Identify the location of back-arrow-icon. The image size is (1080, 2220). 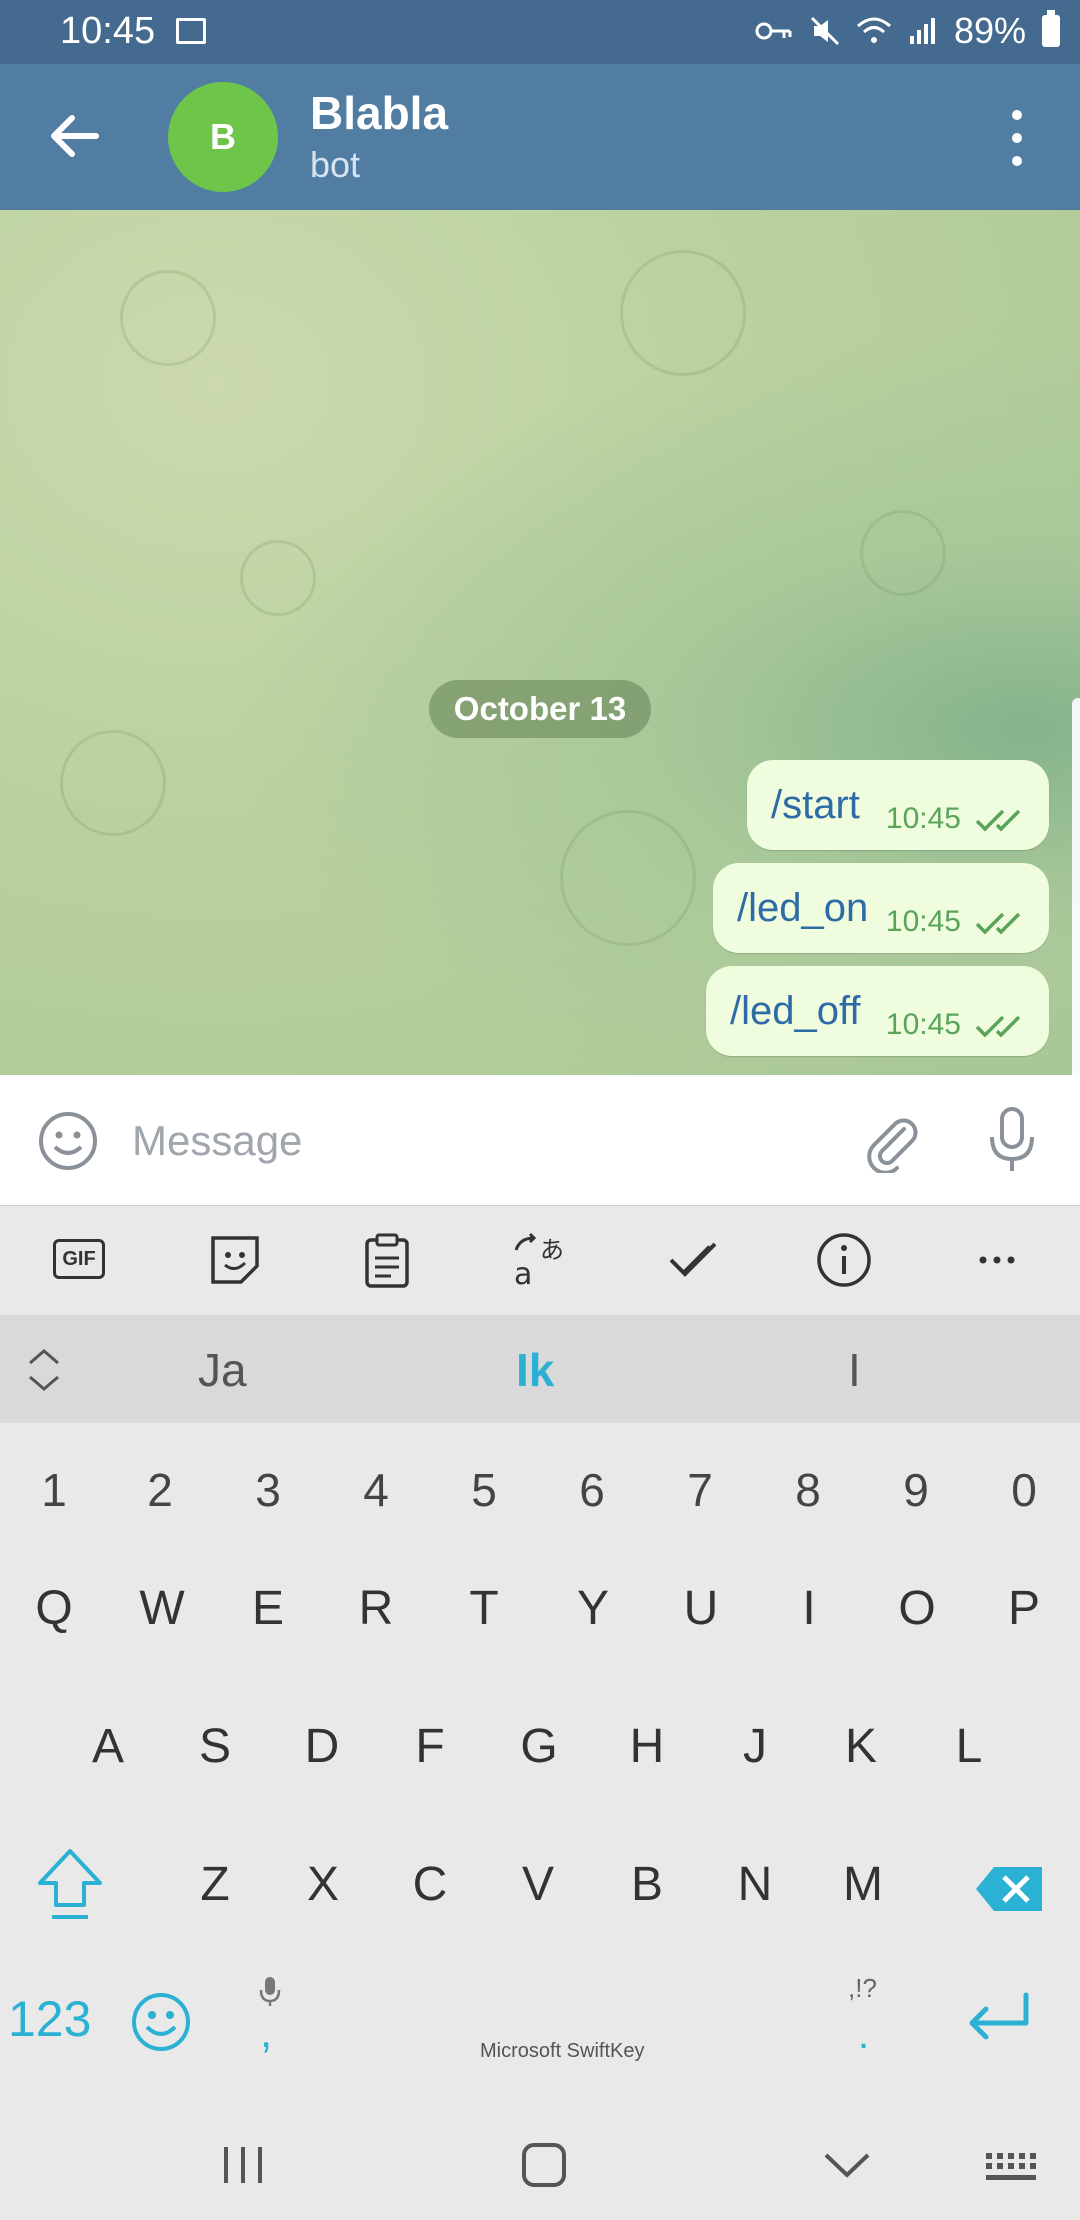
(74, 136).